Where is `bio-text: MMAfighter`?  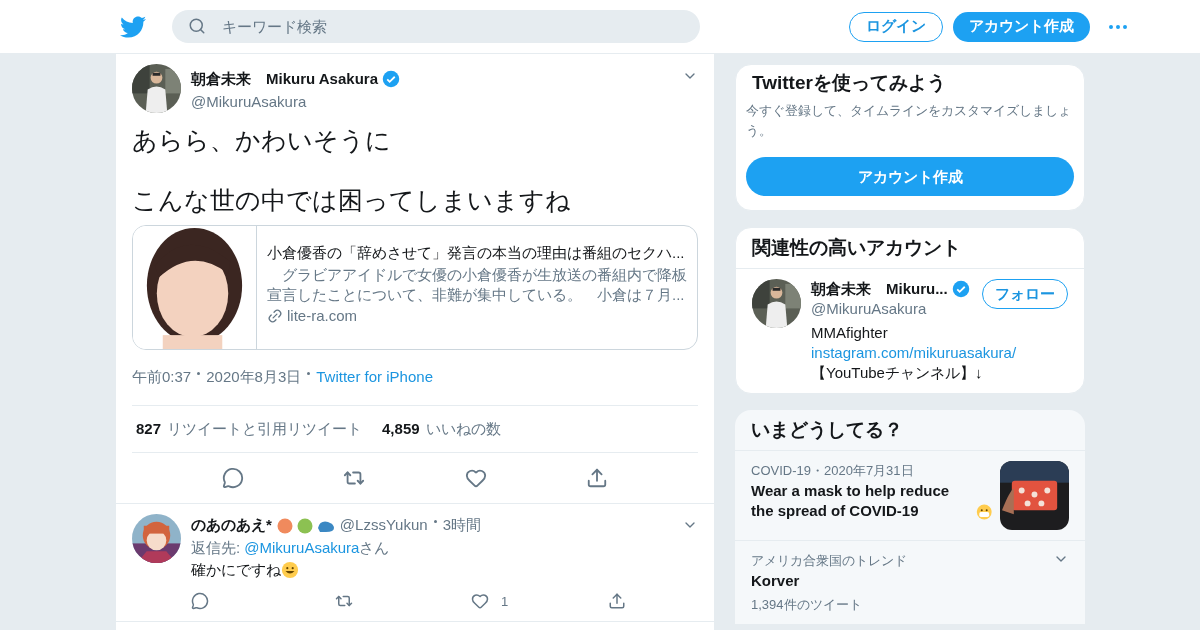
bio-text: MMAfighter is located at coordinates (850, 333).